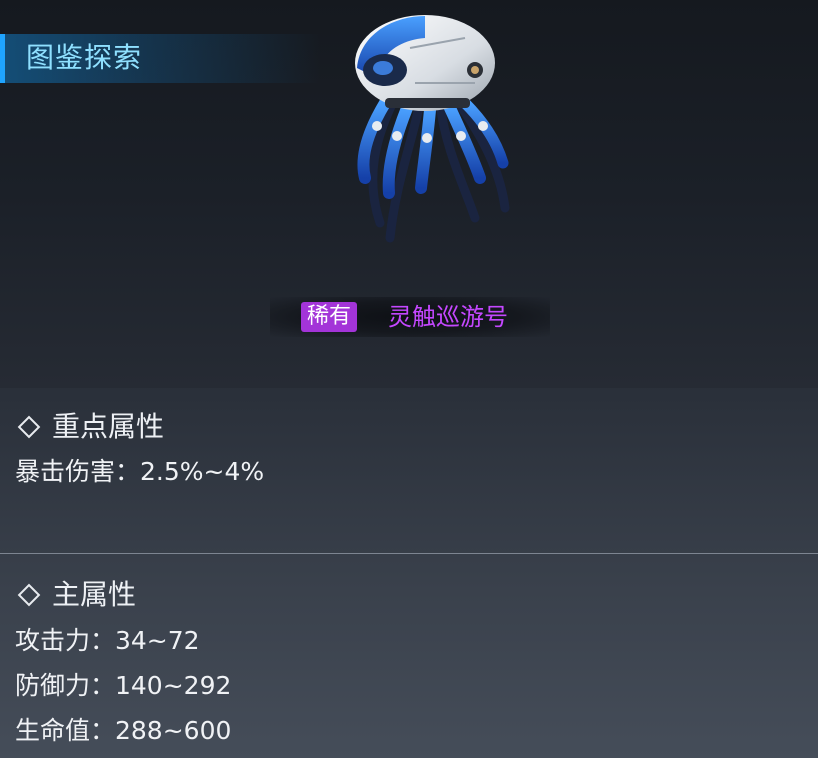 This screenshot has width=818, height=758. Describe the element at coordinates (160, 58) in the screenshot. I see `header-tab: 图鉴探索` at that location.